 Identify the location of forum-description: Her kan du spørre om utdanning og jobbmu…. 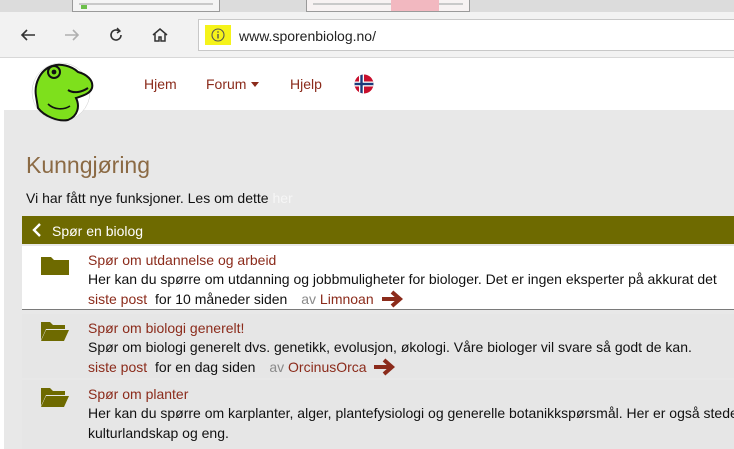
(402, 279).